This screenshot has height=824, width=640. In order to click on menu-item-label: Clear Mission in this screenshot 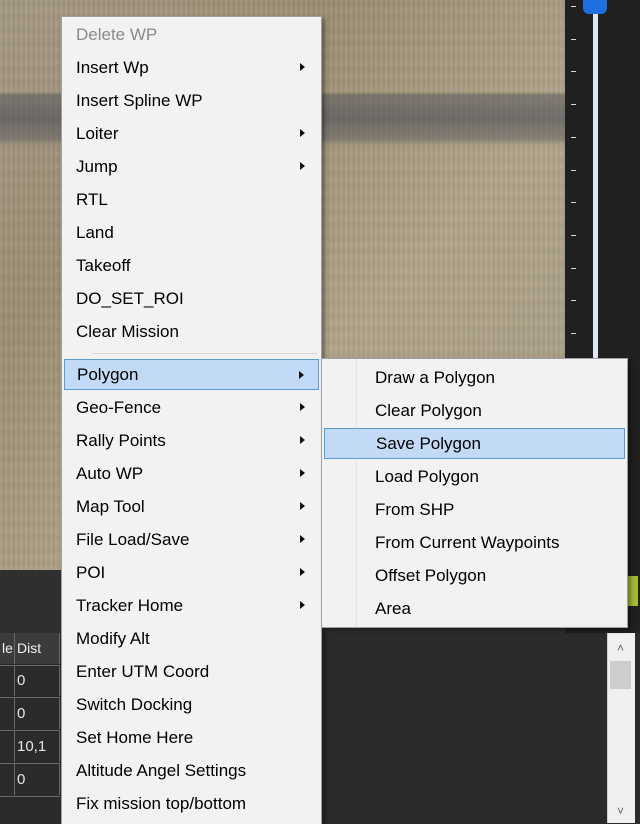, I will do `click(127, 331)`.